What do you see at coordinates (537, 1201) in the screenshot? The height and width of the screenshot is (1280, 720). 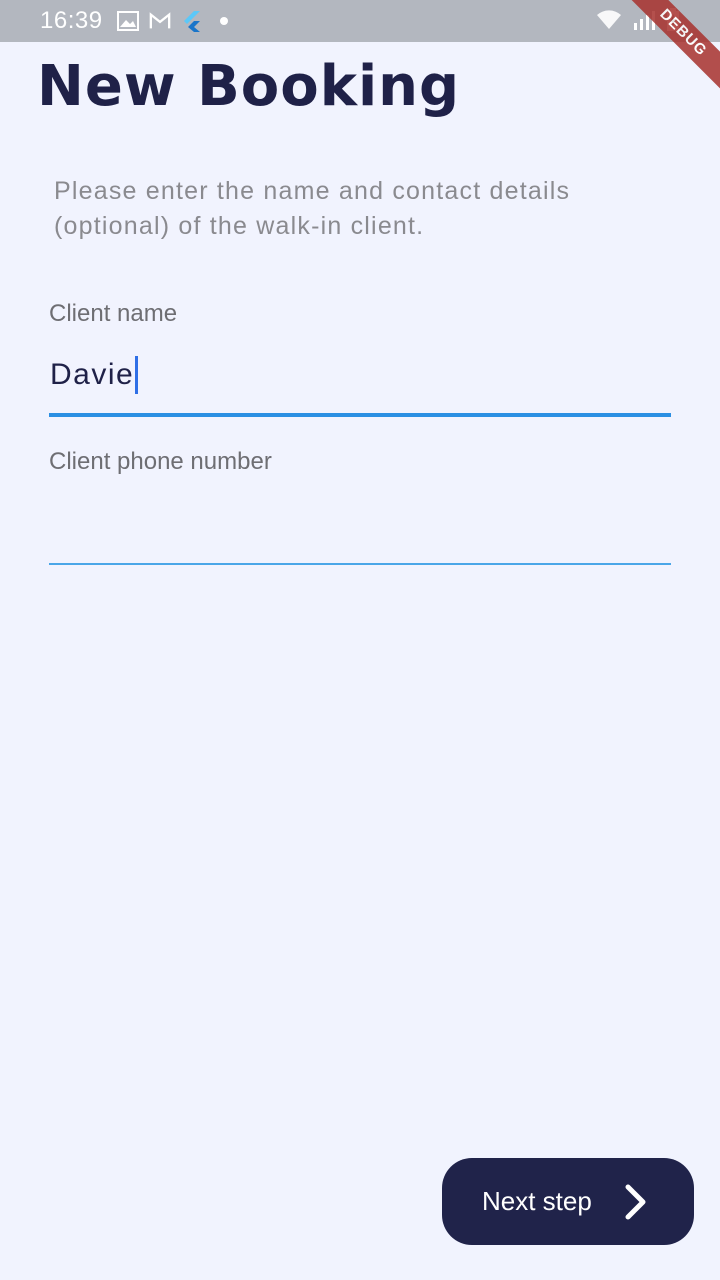 I see `next-step-label: Next step` at bounding box center [537, 1201].